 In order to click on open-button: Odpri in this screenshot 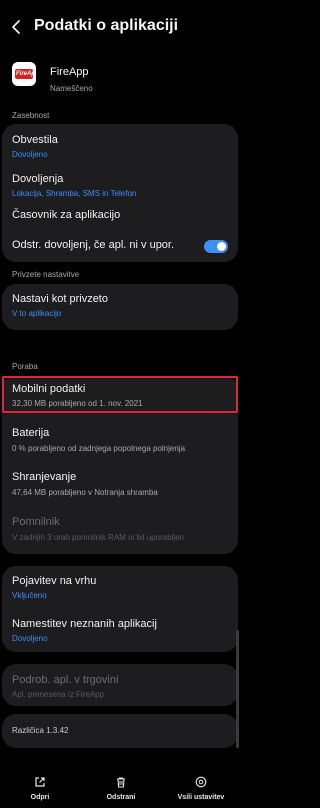, I will do `click(40, 791)`.